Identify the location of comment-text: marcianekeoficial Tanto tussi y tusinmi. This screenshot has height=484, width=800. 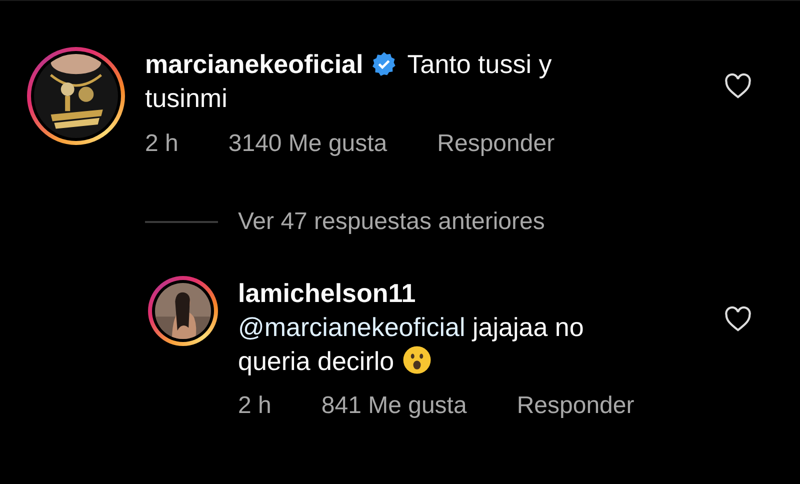
(349, 81).